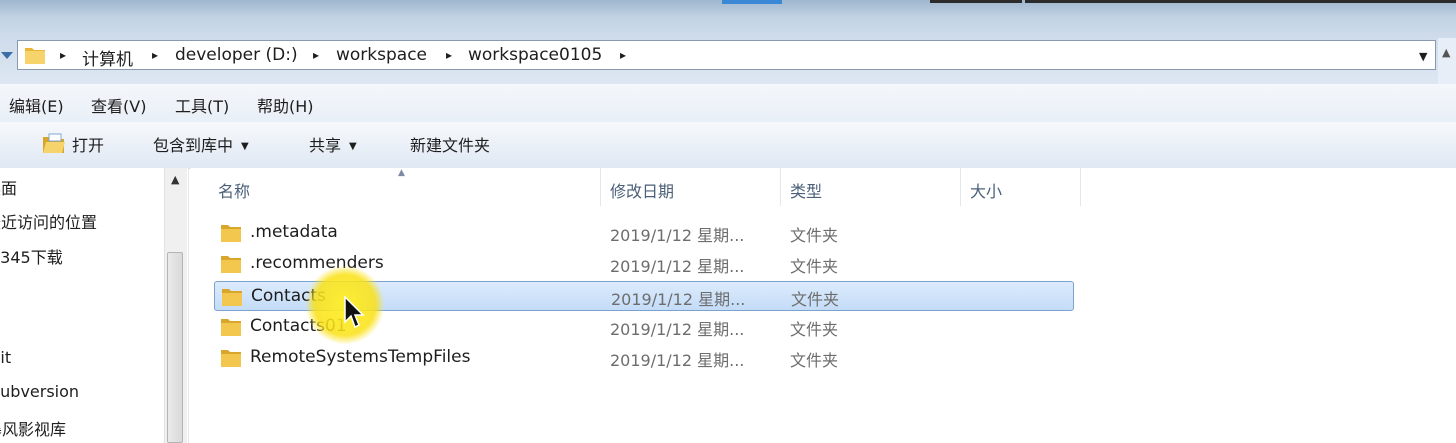 This screenshot has width=1456, height=443. Describe the element at coordinates (1423, 56) in the screenshot. I see `chevron-down-icon: ▼` at that location.